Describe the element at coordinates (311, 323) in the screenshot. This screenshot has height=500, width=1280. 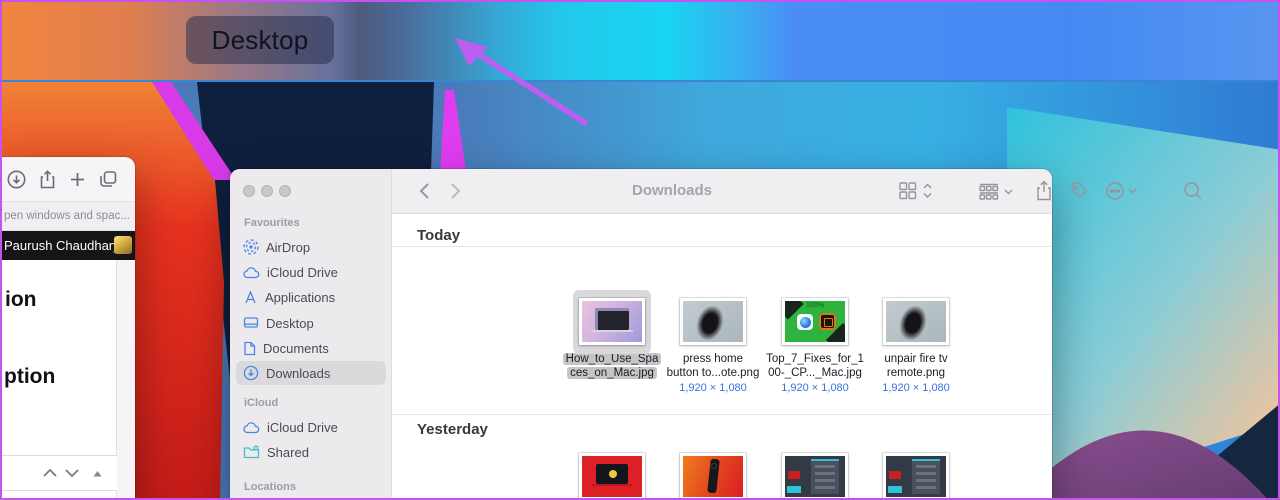
I see `sidebar-item-desktop: Desktop` at that location.